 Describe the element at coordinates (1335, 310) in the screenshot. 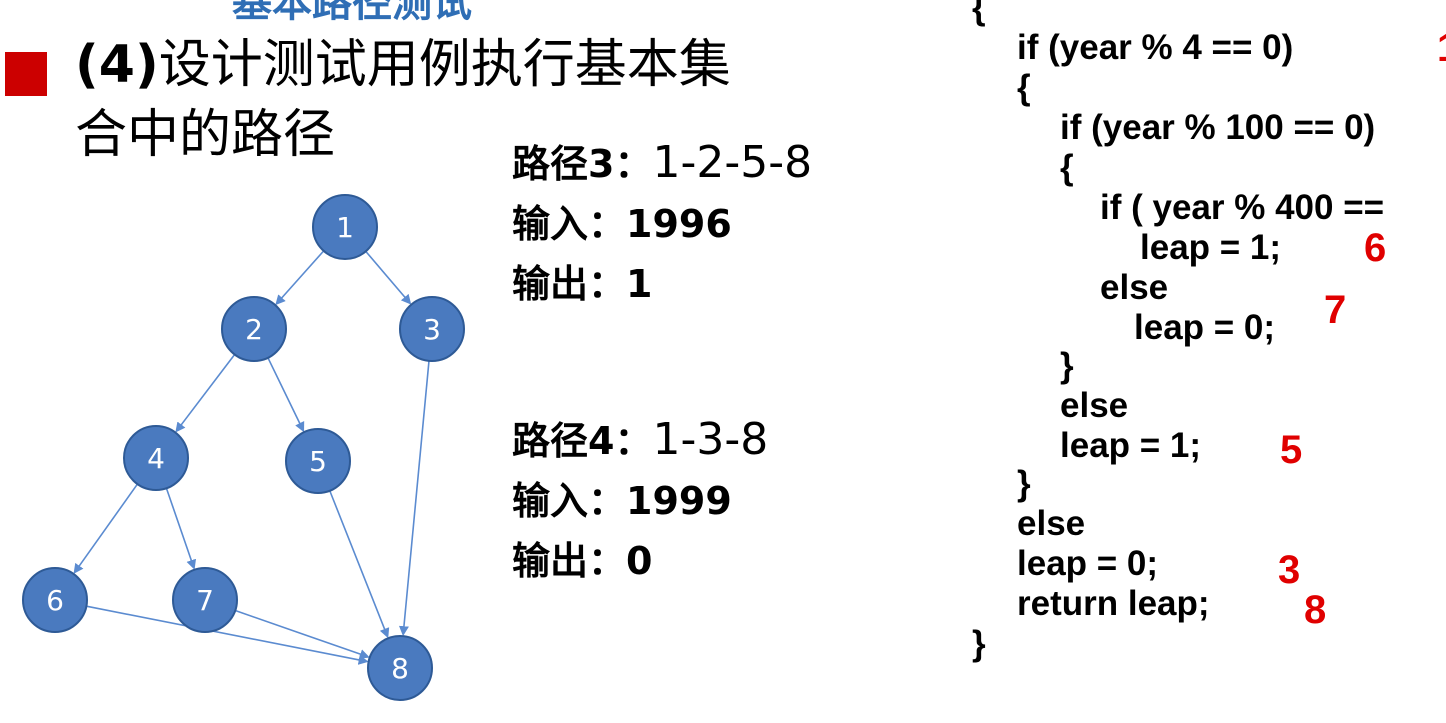

I see `code-node-label-7: 7` at that location.